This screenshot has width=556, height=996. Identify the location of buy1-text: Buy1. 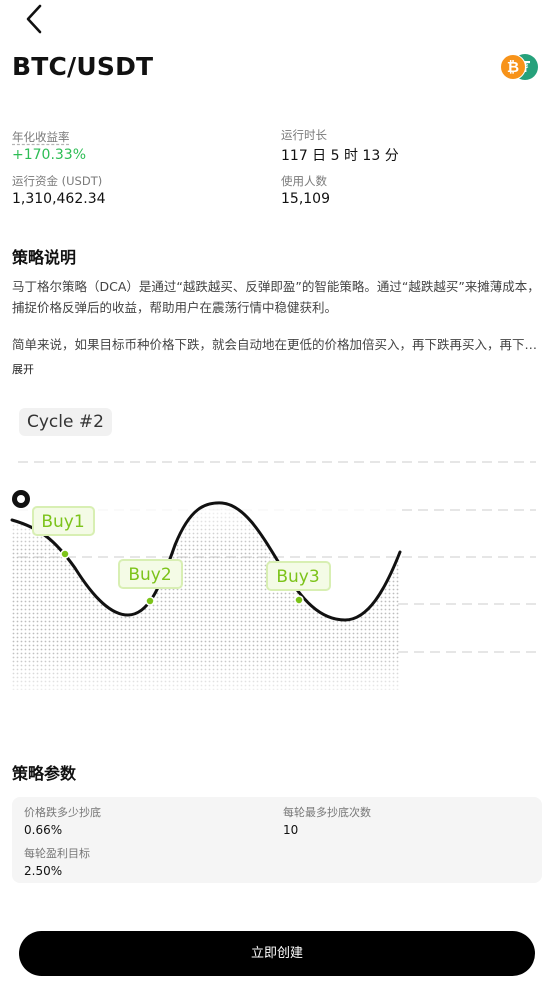
(62, 522).